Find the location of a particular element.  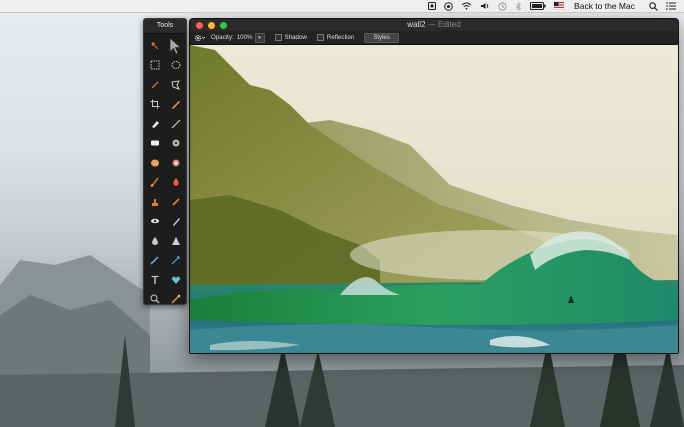

screen-recorder-icon is located at coordinates (448, 6).